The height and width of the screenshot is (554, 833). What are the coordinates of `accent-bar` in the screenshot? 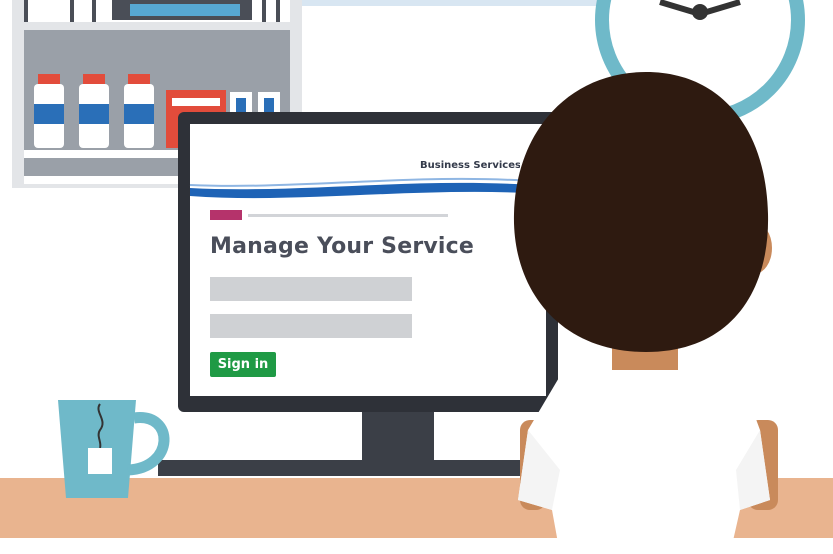 It's located at (226, 215).